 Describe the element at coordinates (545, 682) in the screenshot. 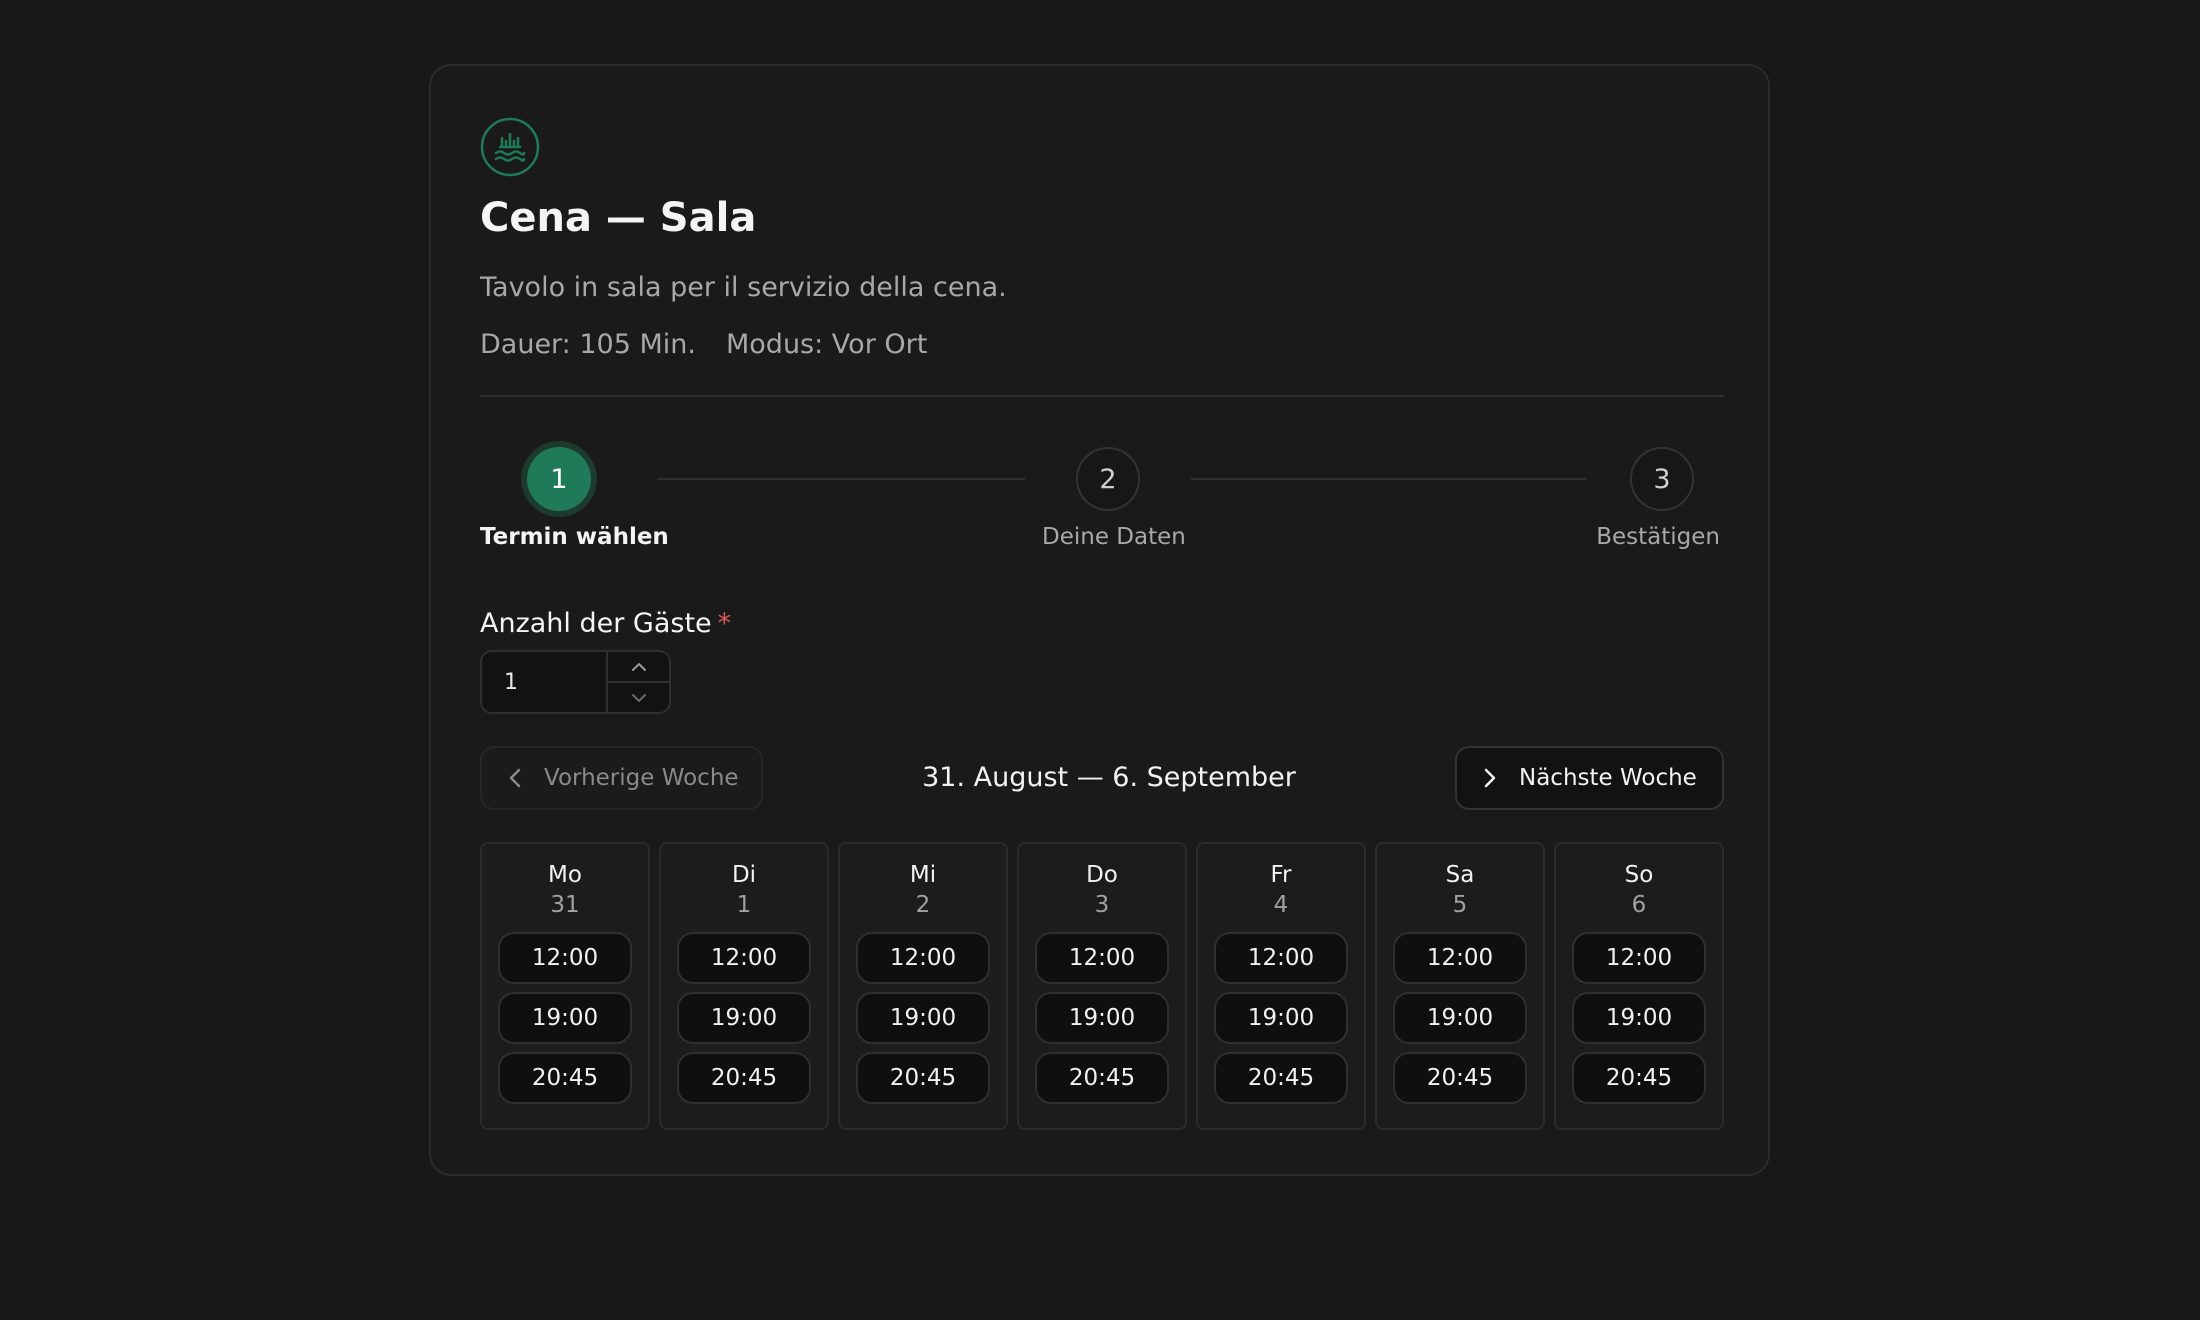

I see `guests-input: 1` at that location.